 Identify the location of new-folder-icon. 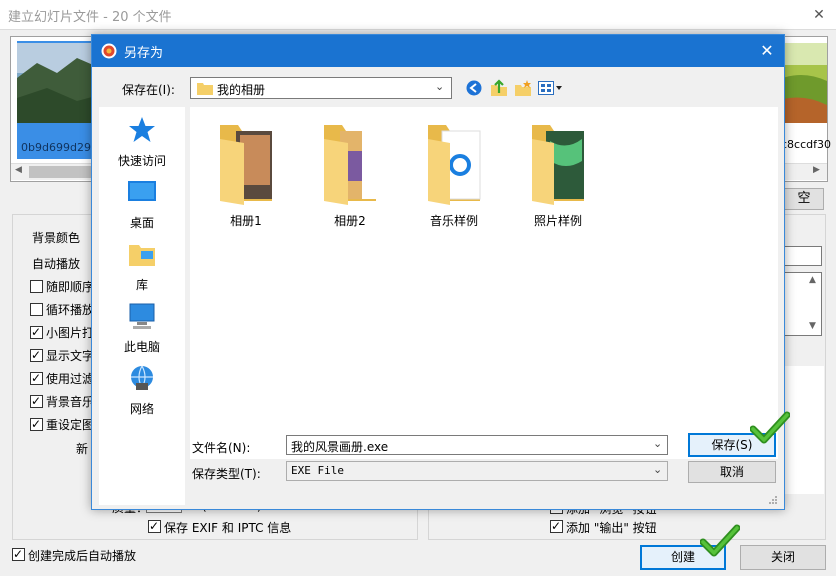
(523, 88).